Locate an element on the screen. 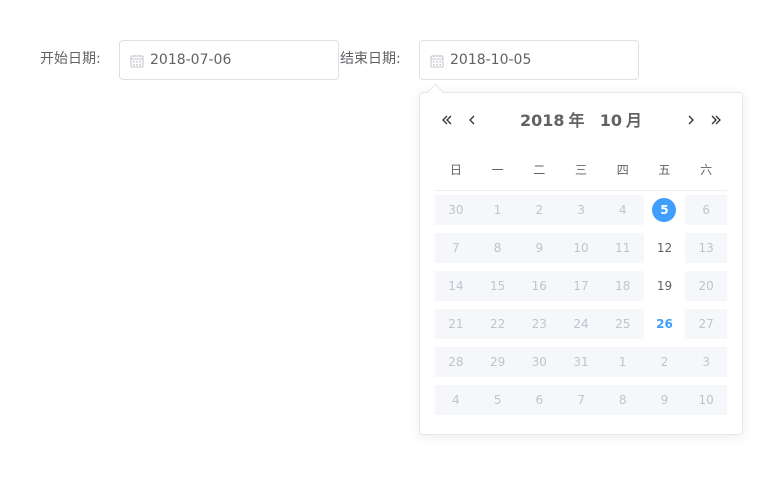  calendar-week-row: 28 29 30 31 1 2 3 is located at coordinates (581, 362).